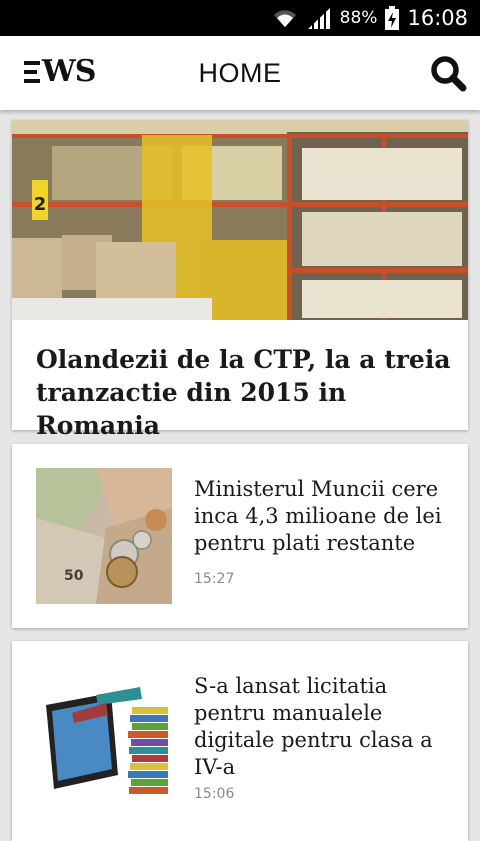 This screenshot has width=480, height=841. Describe the element at coordinates (240, 18) in the screenshot. I see `status-bar: 88% 16:08` at that location.